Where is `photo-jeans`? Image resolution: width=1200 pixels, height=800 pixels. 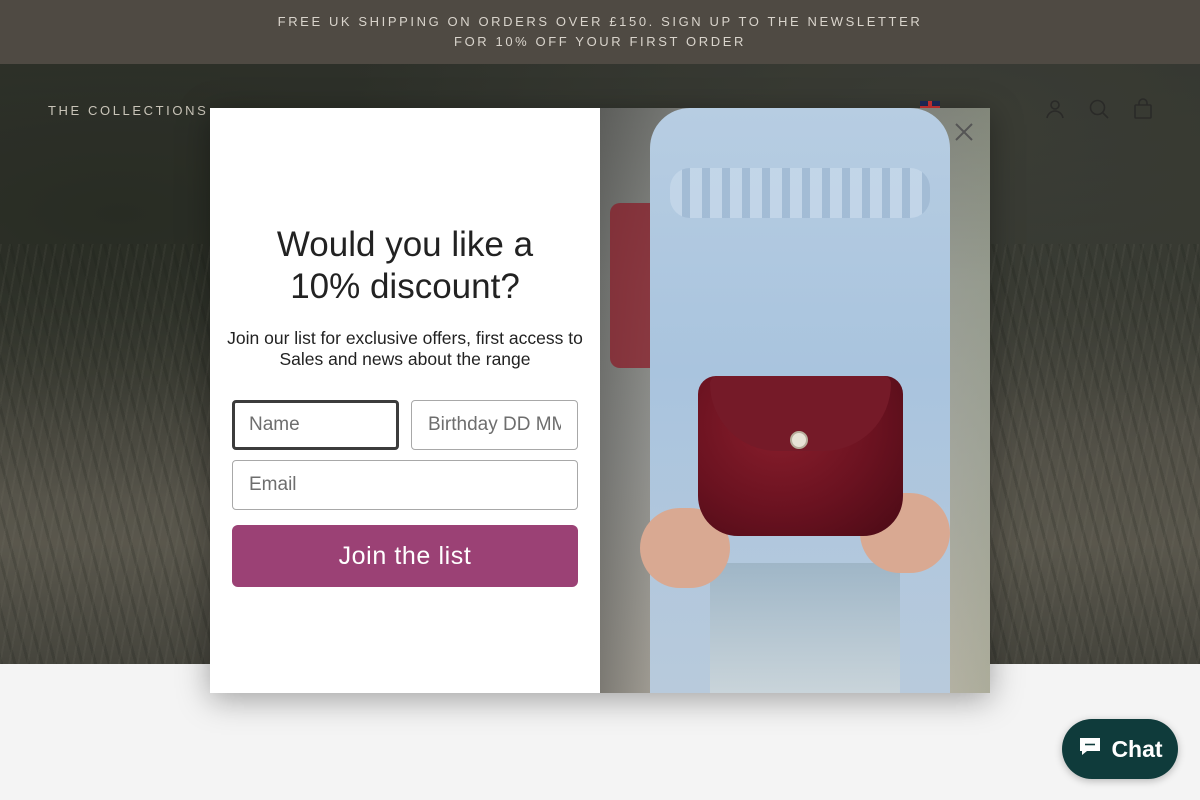
photo-jeans is located at coordinates (805, 628).